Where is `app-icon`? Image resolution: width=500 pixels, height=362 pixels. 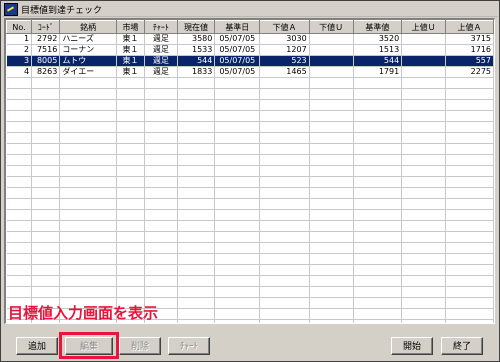
app-icon is located at coordinates (11, 9).